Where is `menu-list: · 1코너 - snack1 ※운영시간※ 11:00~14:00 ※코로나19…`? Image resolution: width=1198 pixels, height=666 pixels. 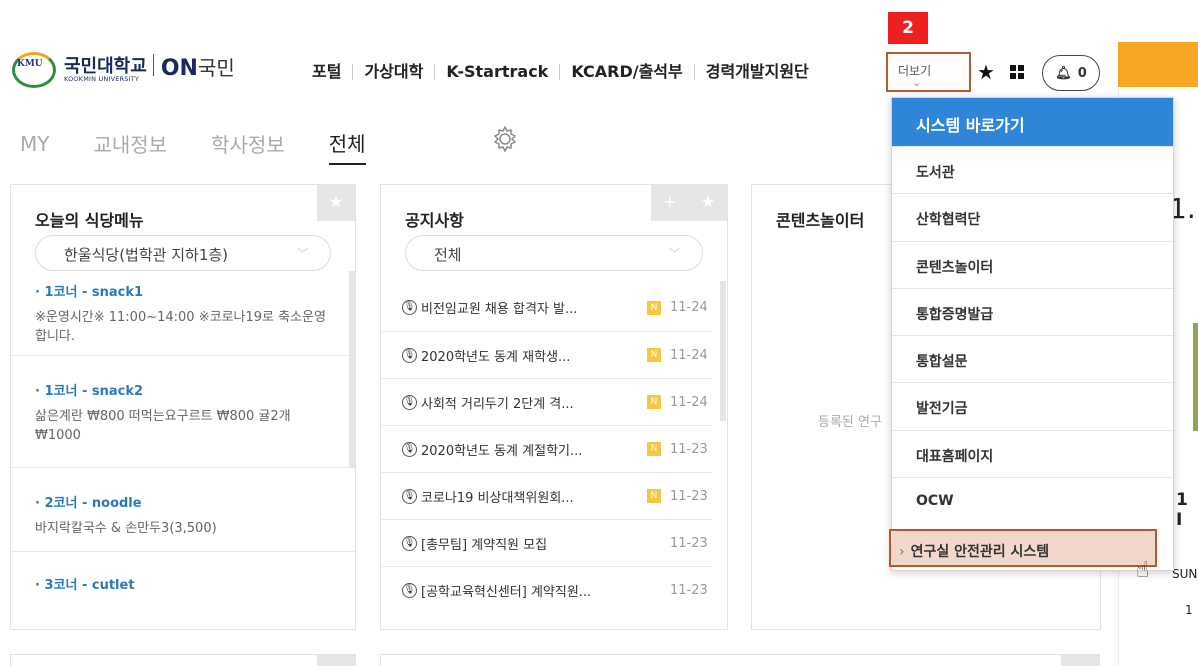 menu-list: · 1코너 - snack1 ※운영시간※ 11:00~14:00 ※코로나19… is located at coordinates (183, 431).